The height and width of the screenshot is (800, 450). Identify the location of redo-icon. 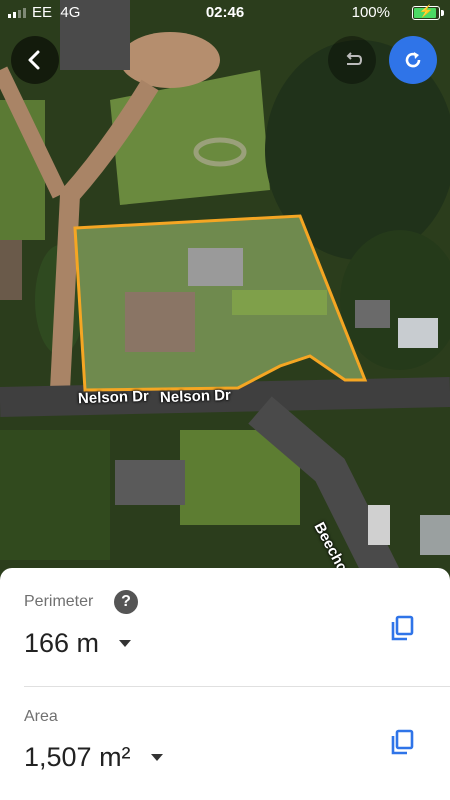
(413, 60).